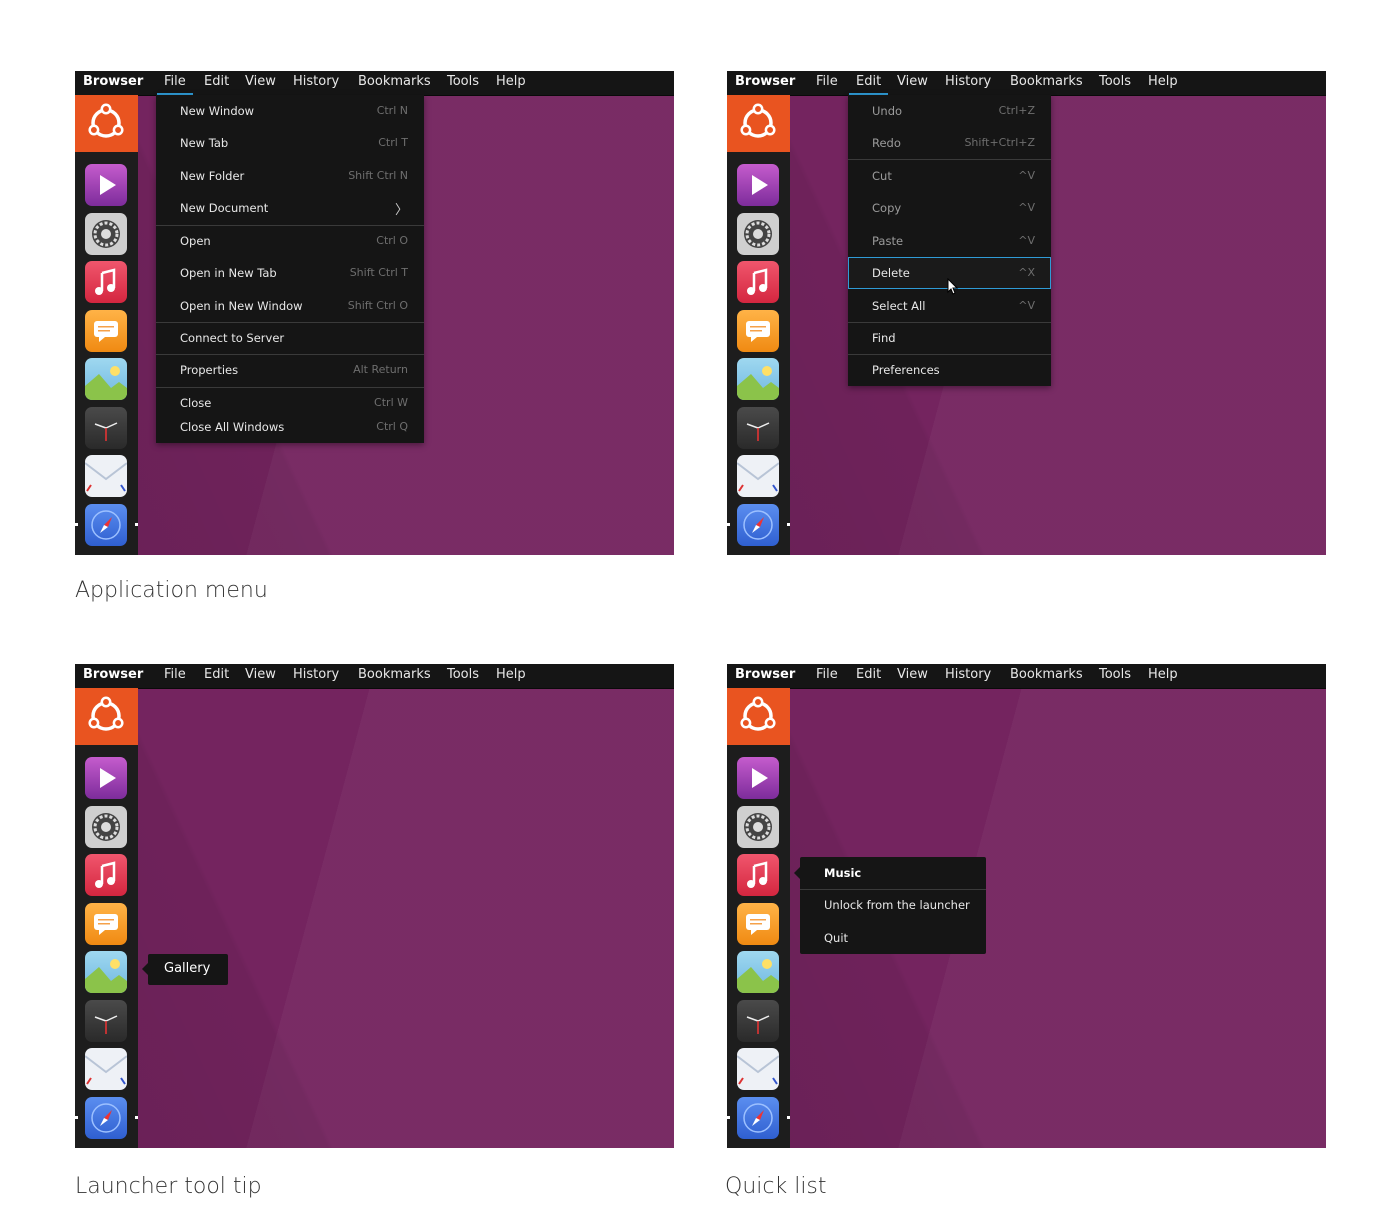 The height and width of the screenshot is (1229, 1400). Describe the element at coordinates (893, 938) in the screenshot. I see `quick-list-item-quit: Quit` at that location.